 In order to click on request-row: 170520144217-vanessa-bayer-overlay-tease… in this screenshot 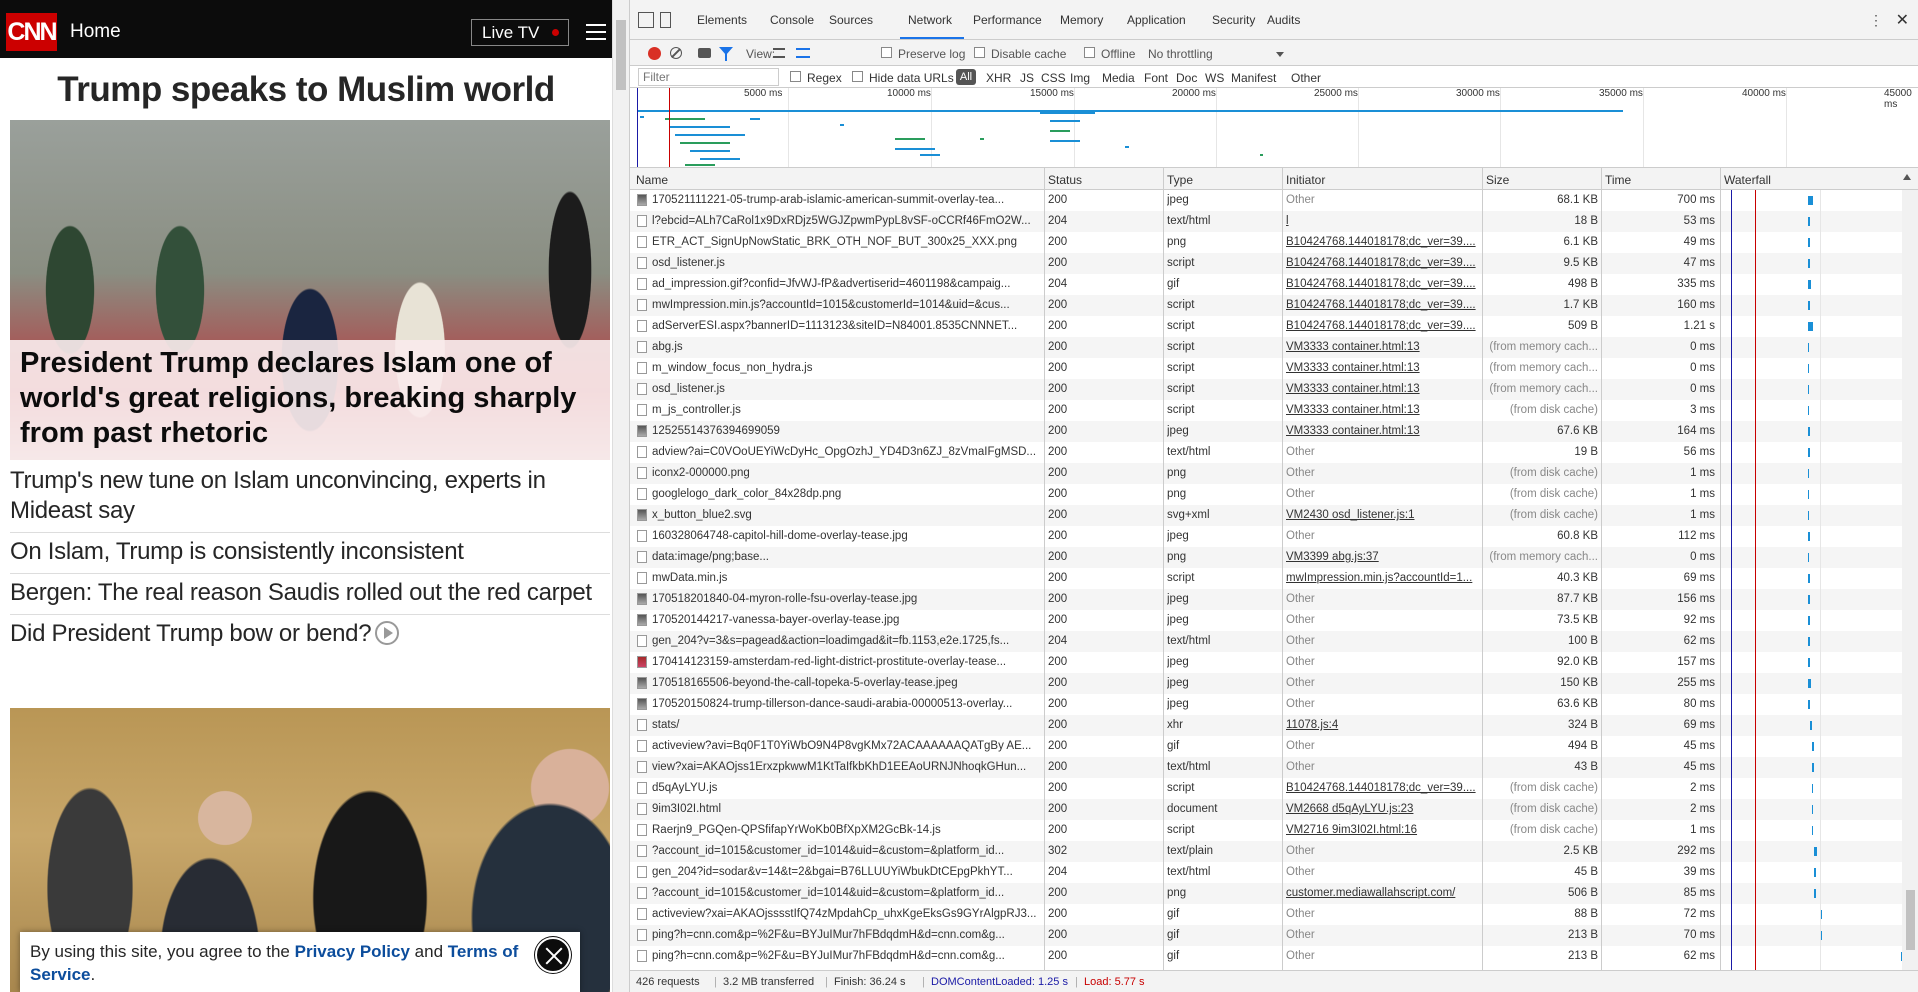, I will do `click(1274, 620)`.